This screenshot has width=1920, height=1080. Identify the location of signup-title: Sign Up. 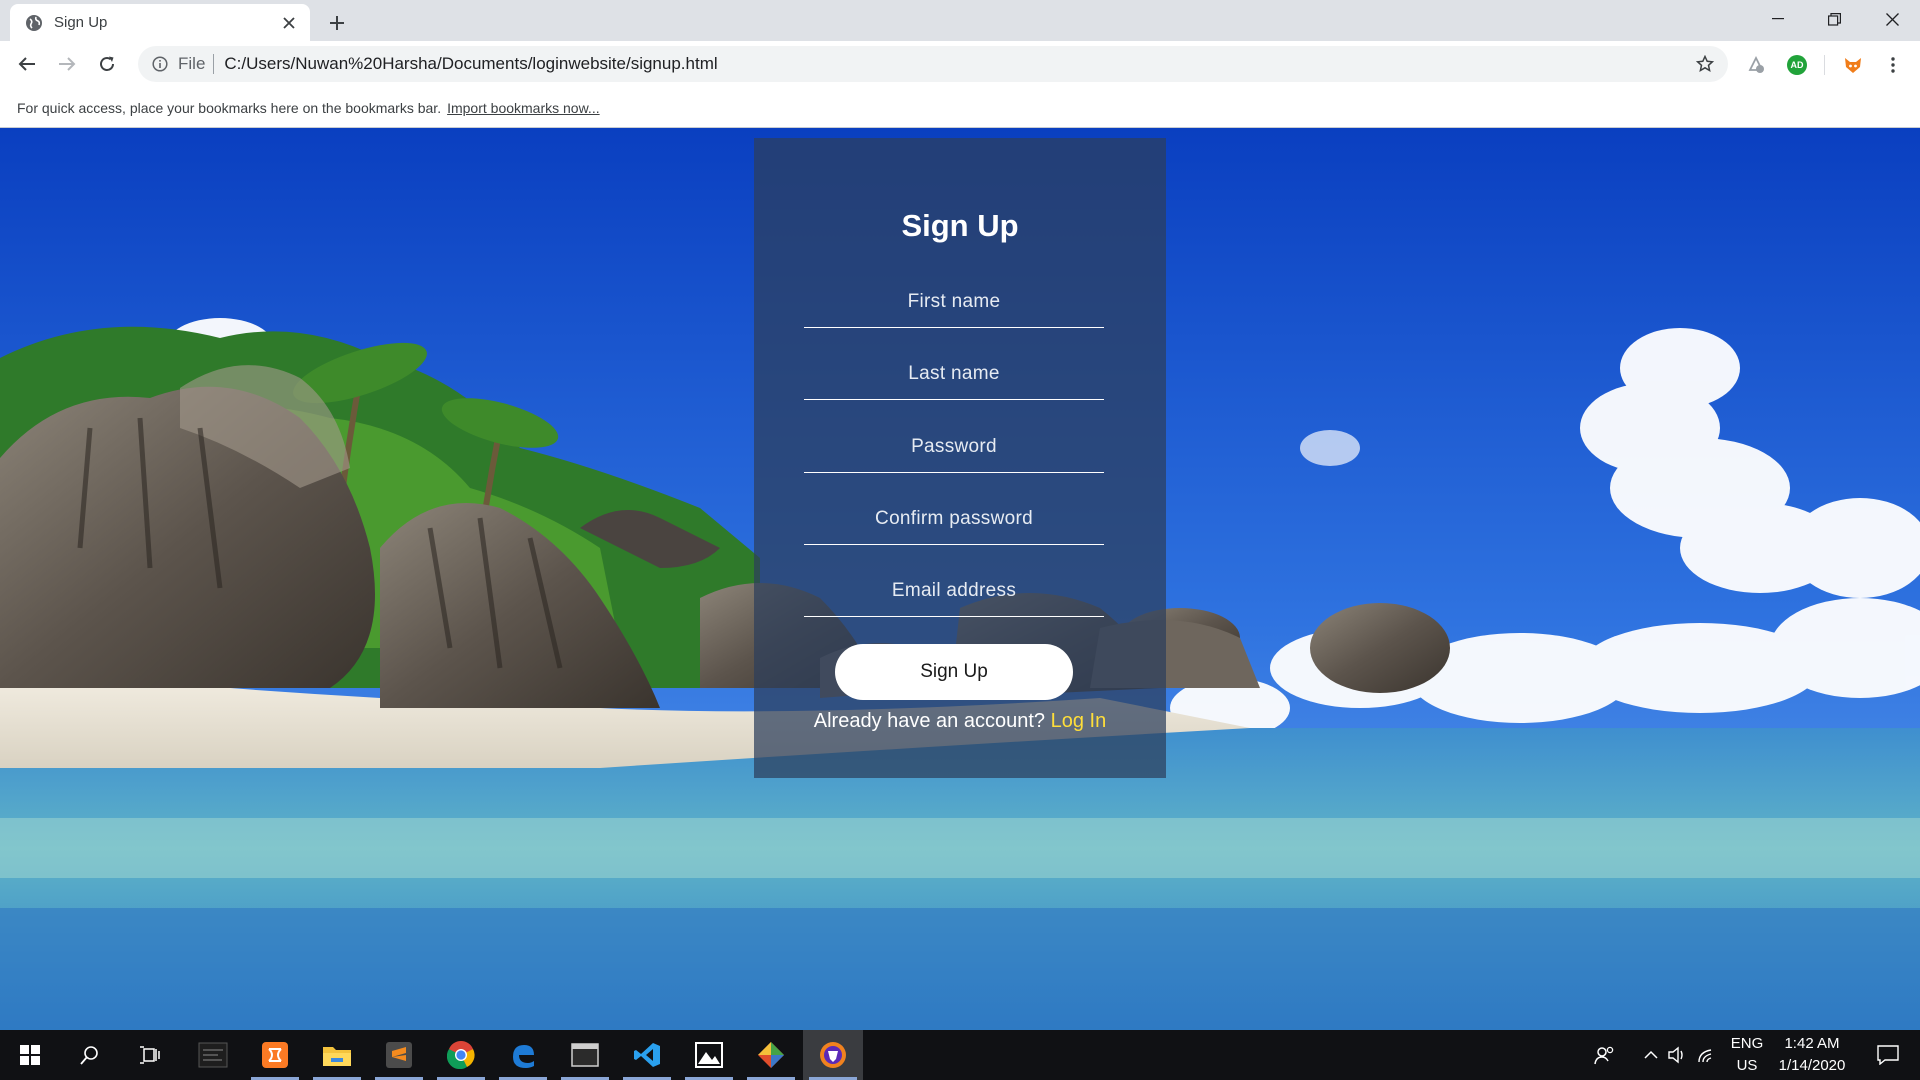
(960, 225).